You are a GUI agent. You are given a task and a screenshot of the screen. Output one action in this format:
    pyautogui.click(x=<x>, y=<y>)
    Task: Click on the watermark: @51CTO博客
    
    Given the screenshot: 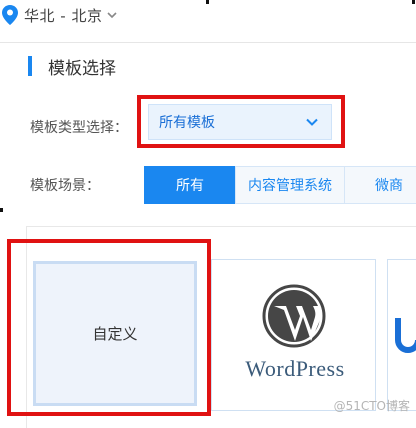 What is the action you would take?
    pyautogui.click(x=371, y=406)
    